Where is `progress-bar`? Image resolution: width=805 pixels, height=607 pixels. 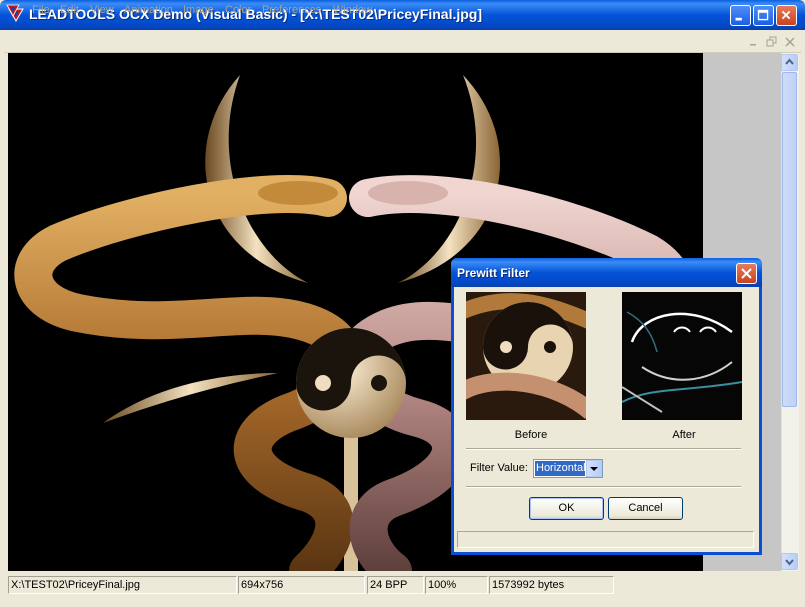
progress-bar is located at coordinates (605, 539).